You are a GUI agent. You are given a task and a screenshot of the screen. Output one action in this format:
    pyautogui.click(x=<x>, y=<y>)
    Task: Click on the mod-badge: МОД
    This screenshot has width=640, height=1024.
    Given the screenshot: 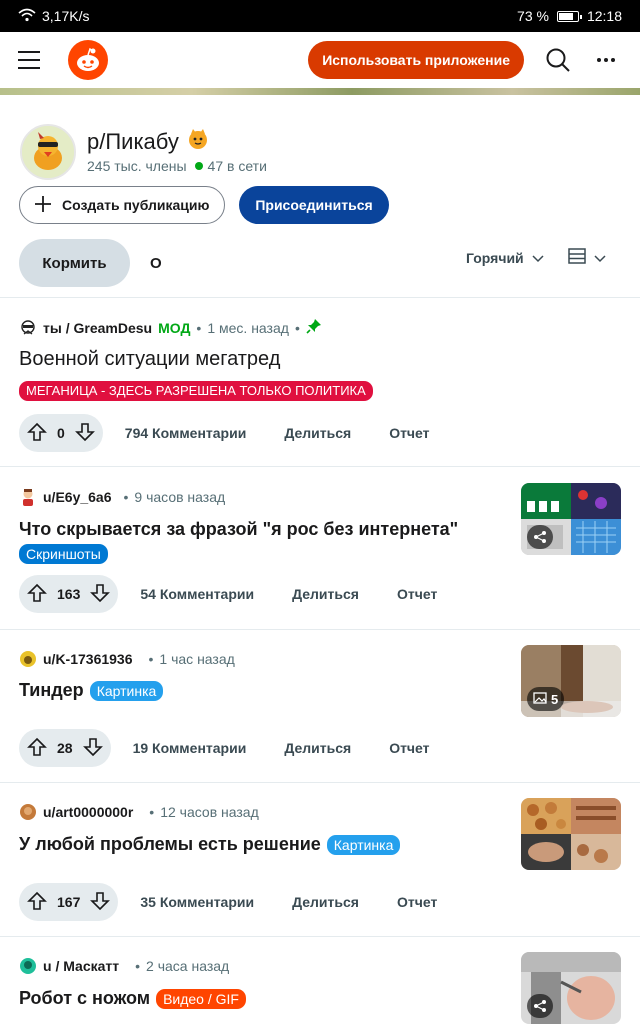 What is the action you would take?
    pyautogui.click(x=174, y=327)
    